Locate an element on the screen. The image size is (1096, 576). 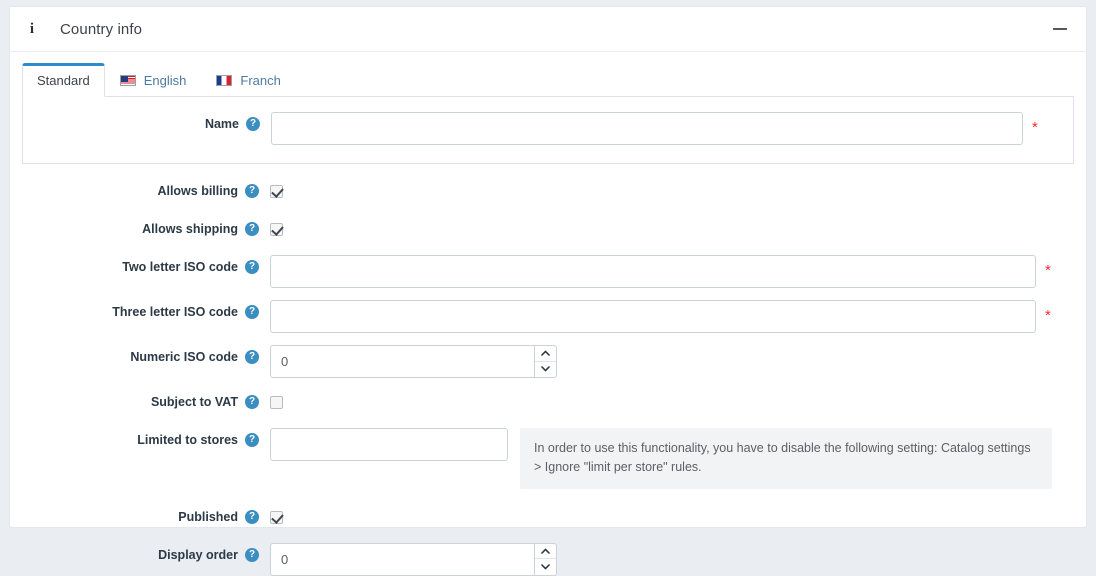
field-three-letter-iso: * is located at coordinates (672, 316).